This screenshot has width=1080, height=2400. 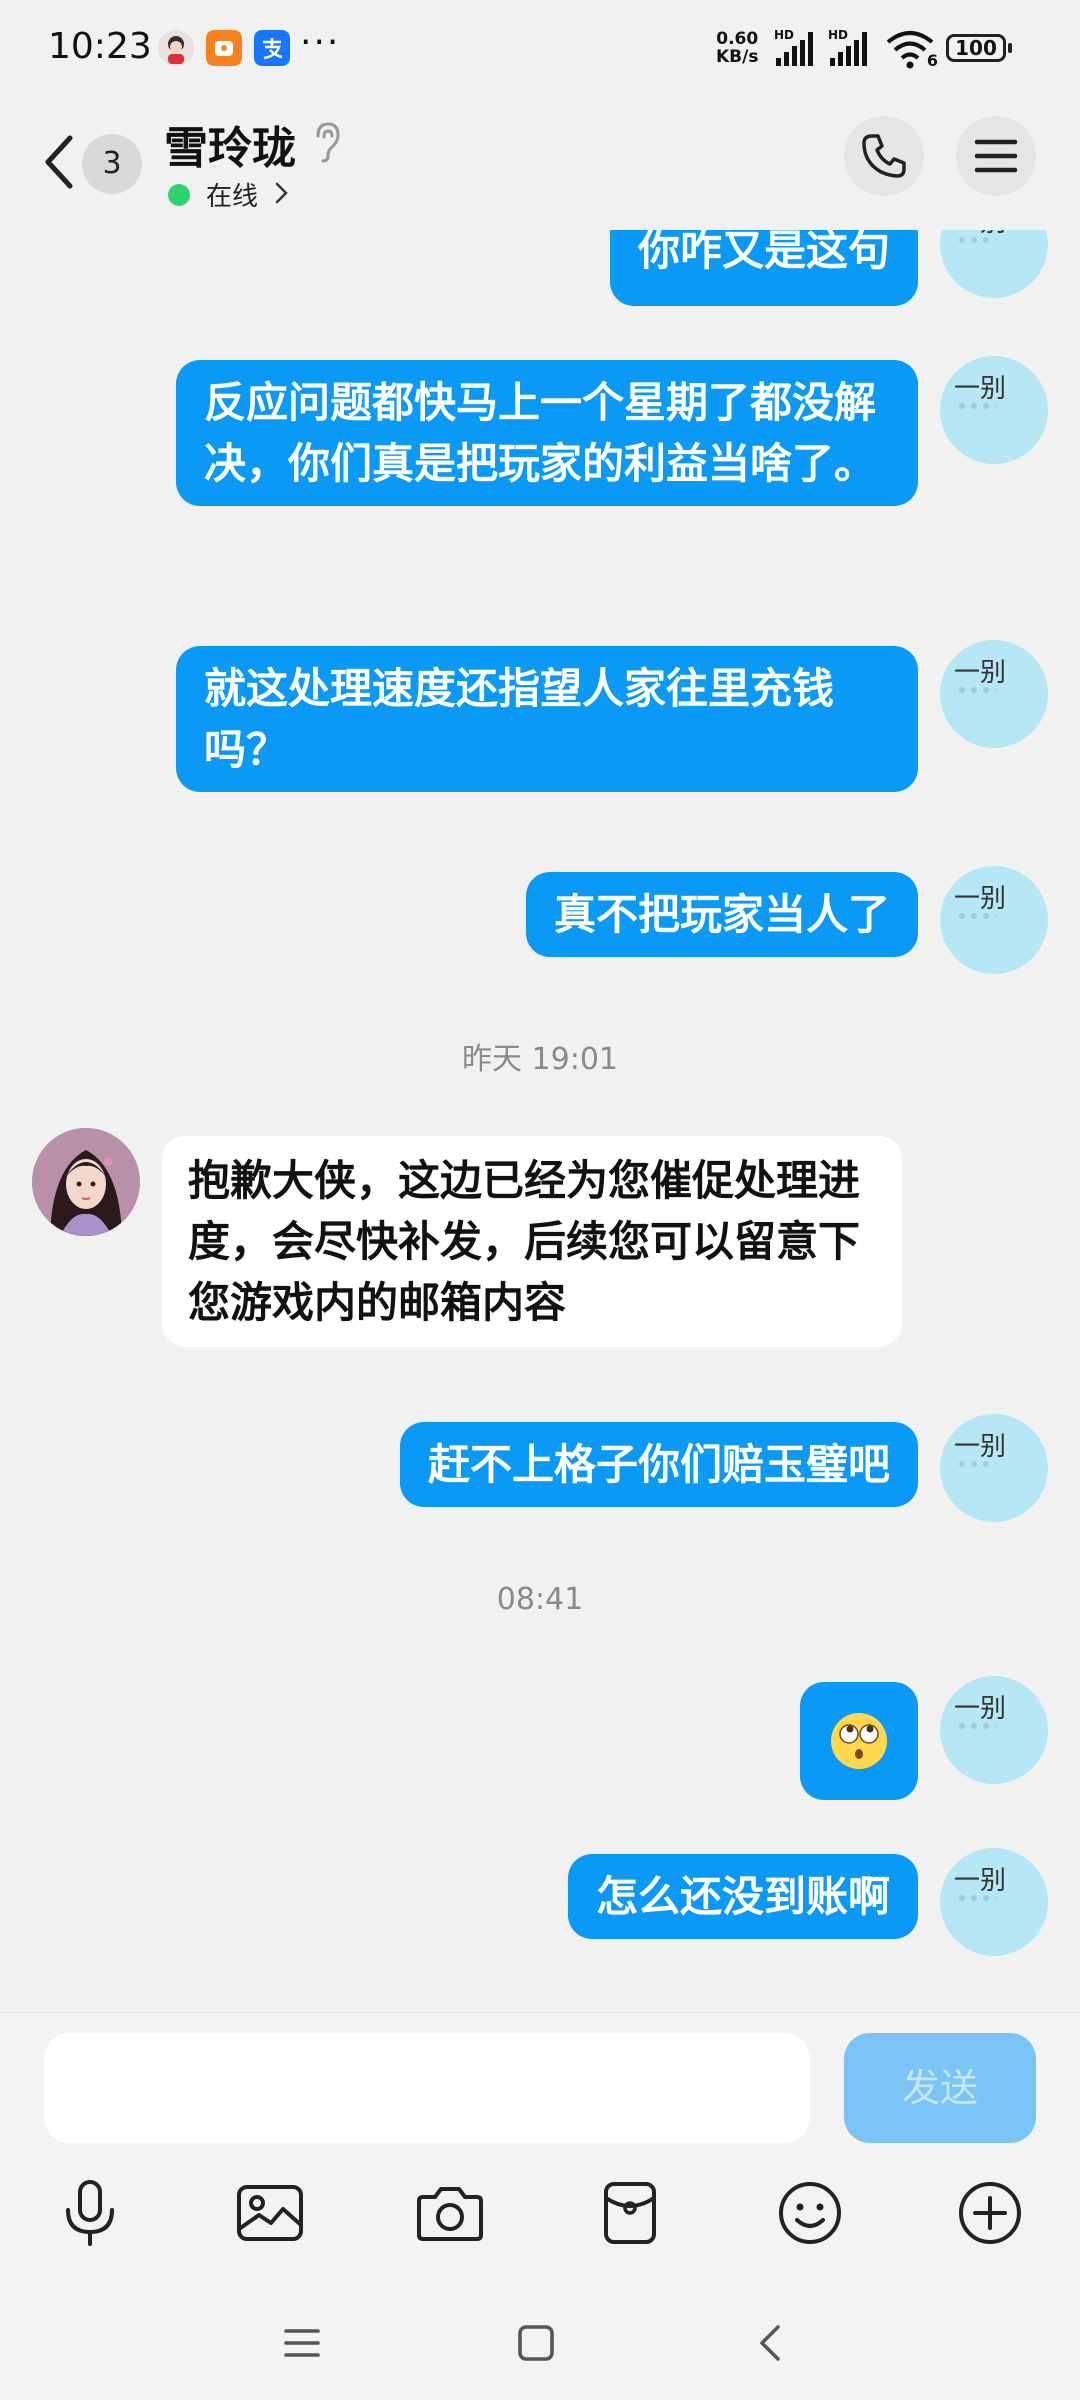 What do you see at coordinates (911, 49) in the screenshot?
I see `wifi-icon: 6` at bounding box center [911, 49].